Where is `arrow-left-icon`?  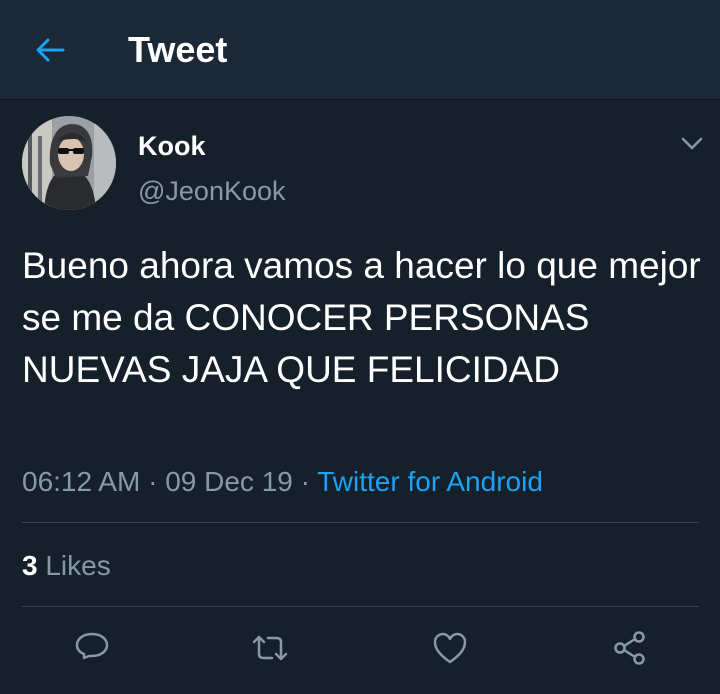
arrow-left-icon is located at coordinates (50, 50).